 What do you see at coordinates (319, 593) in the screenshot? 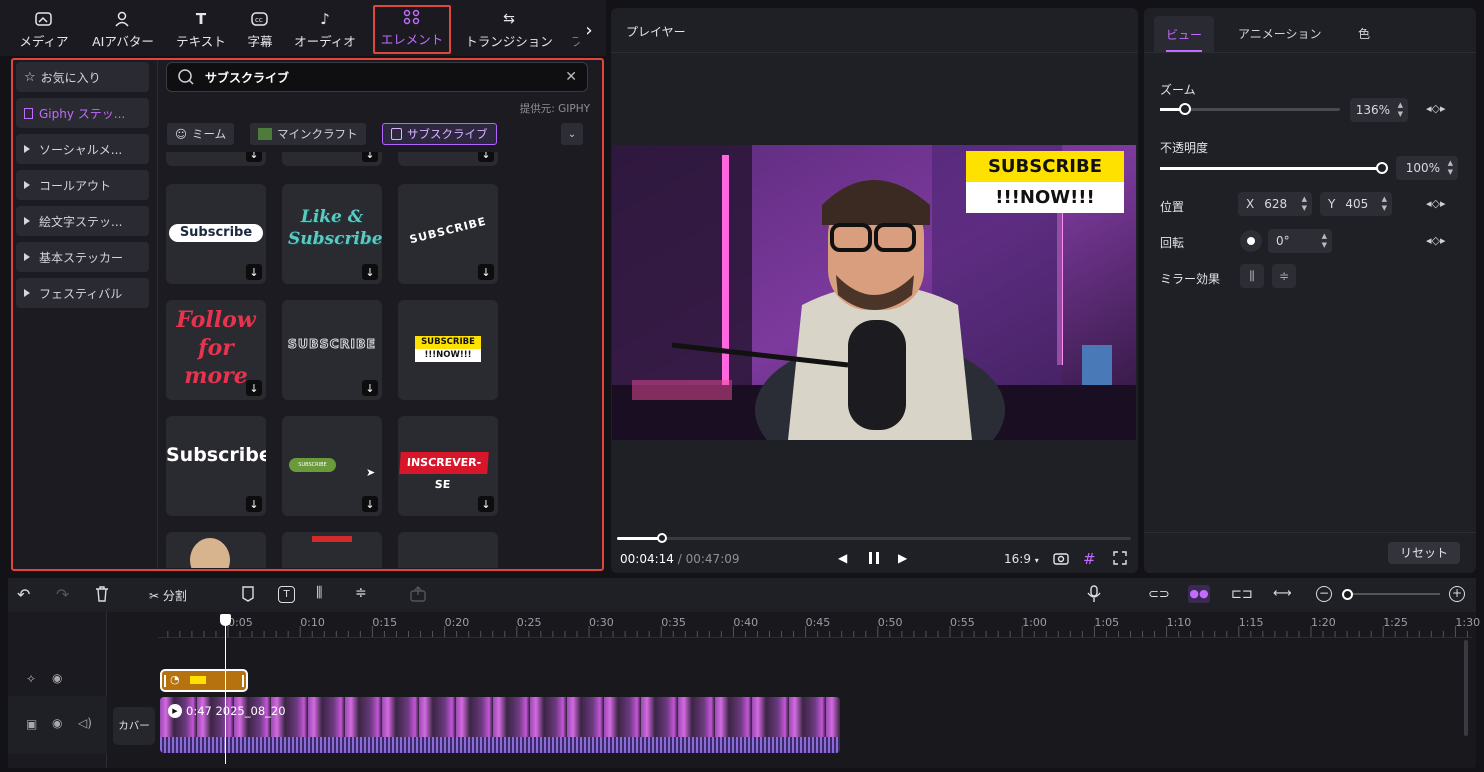
I see `mirror-tool-button: ⫼` at bounding box center [319, 593].